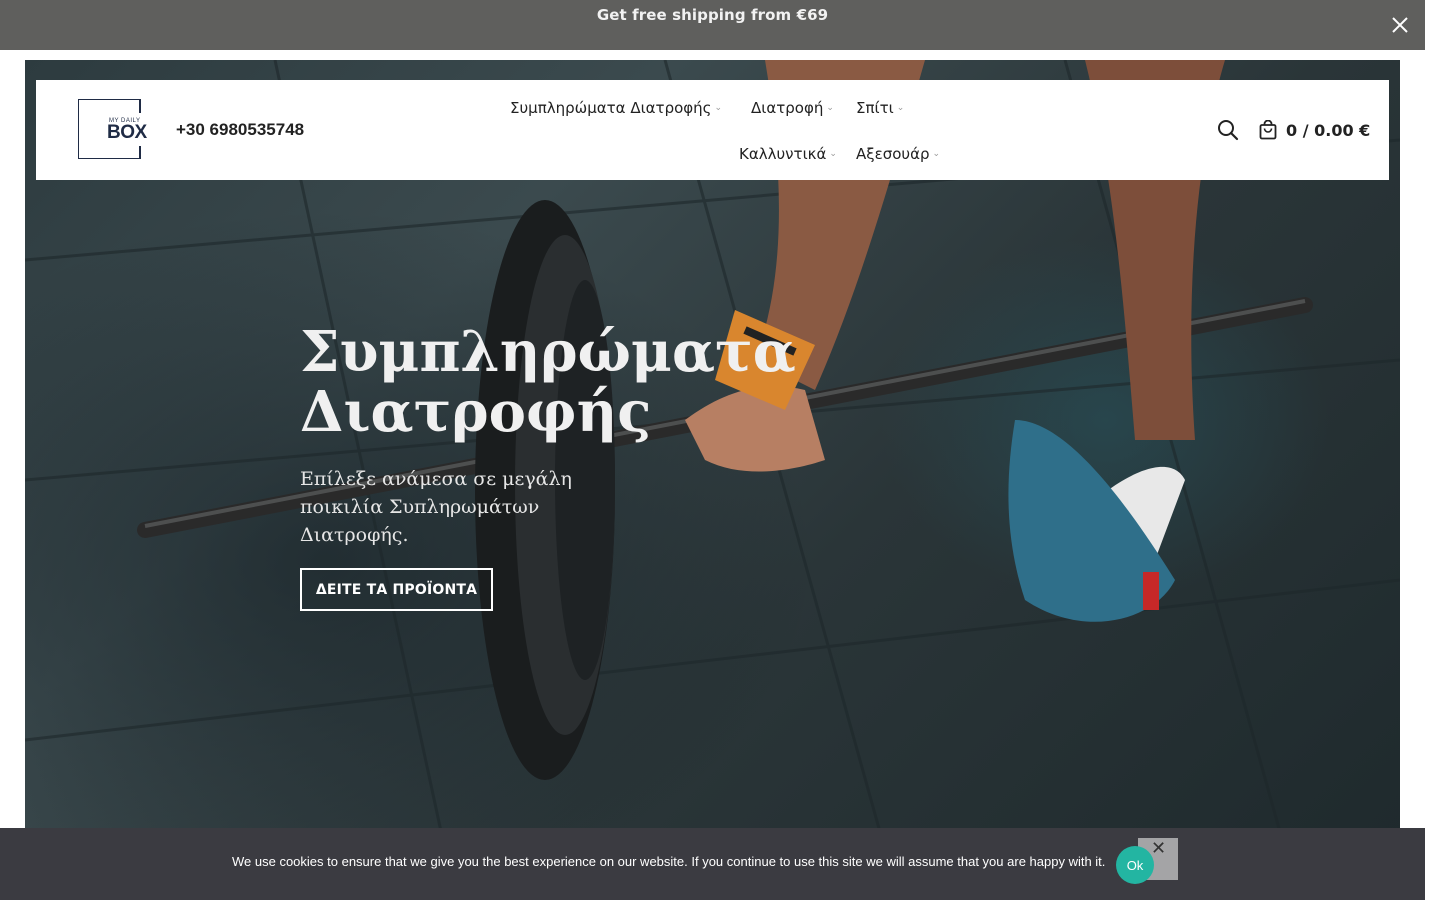 This screenshot has height=900, width=1440. I want to click on nav-item-supplements: Συμπληρώματα Διατροφής ⌄, so click(616, 108).